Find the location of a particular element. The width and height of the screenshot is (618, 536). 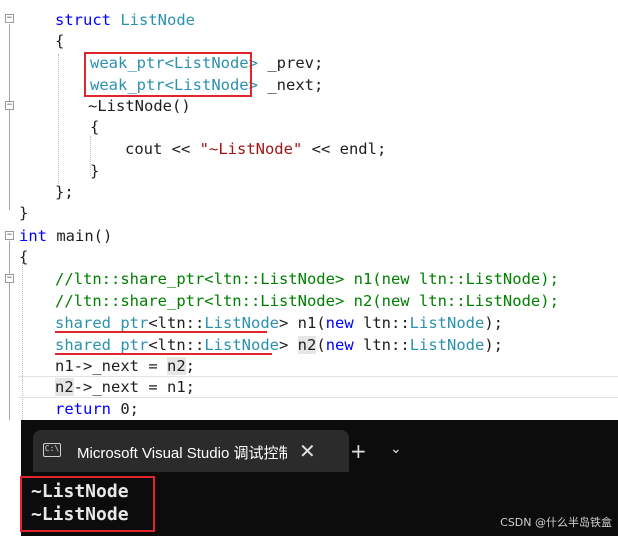

code-line-12: { is located at coordinates (24, 257).